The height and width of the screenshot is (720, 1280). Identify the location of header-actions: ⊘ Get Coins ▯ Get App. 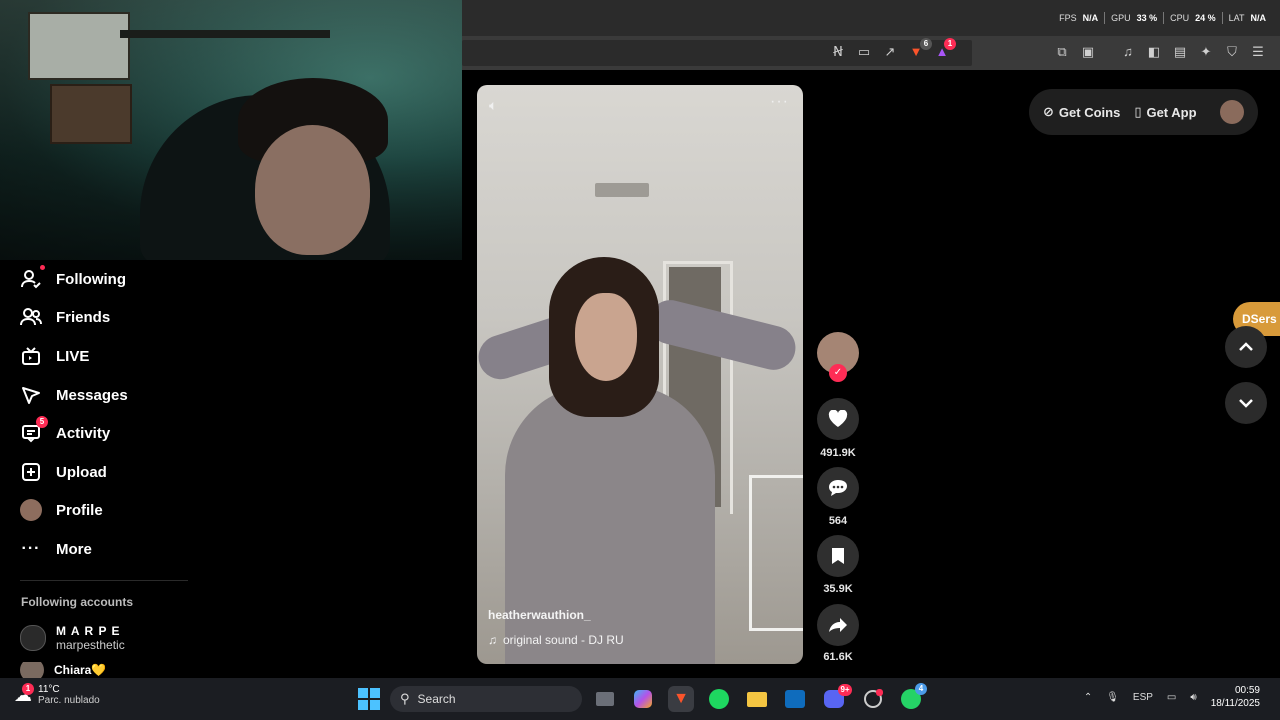
(1143, 112).